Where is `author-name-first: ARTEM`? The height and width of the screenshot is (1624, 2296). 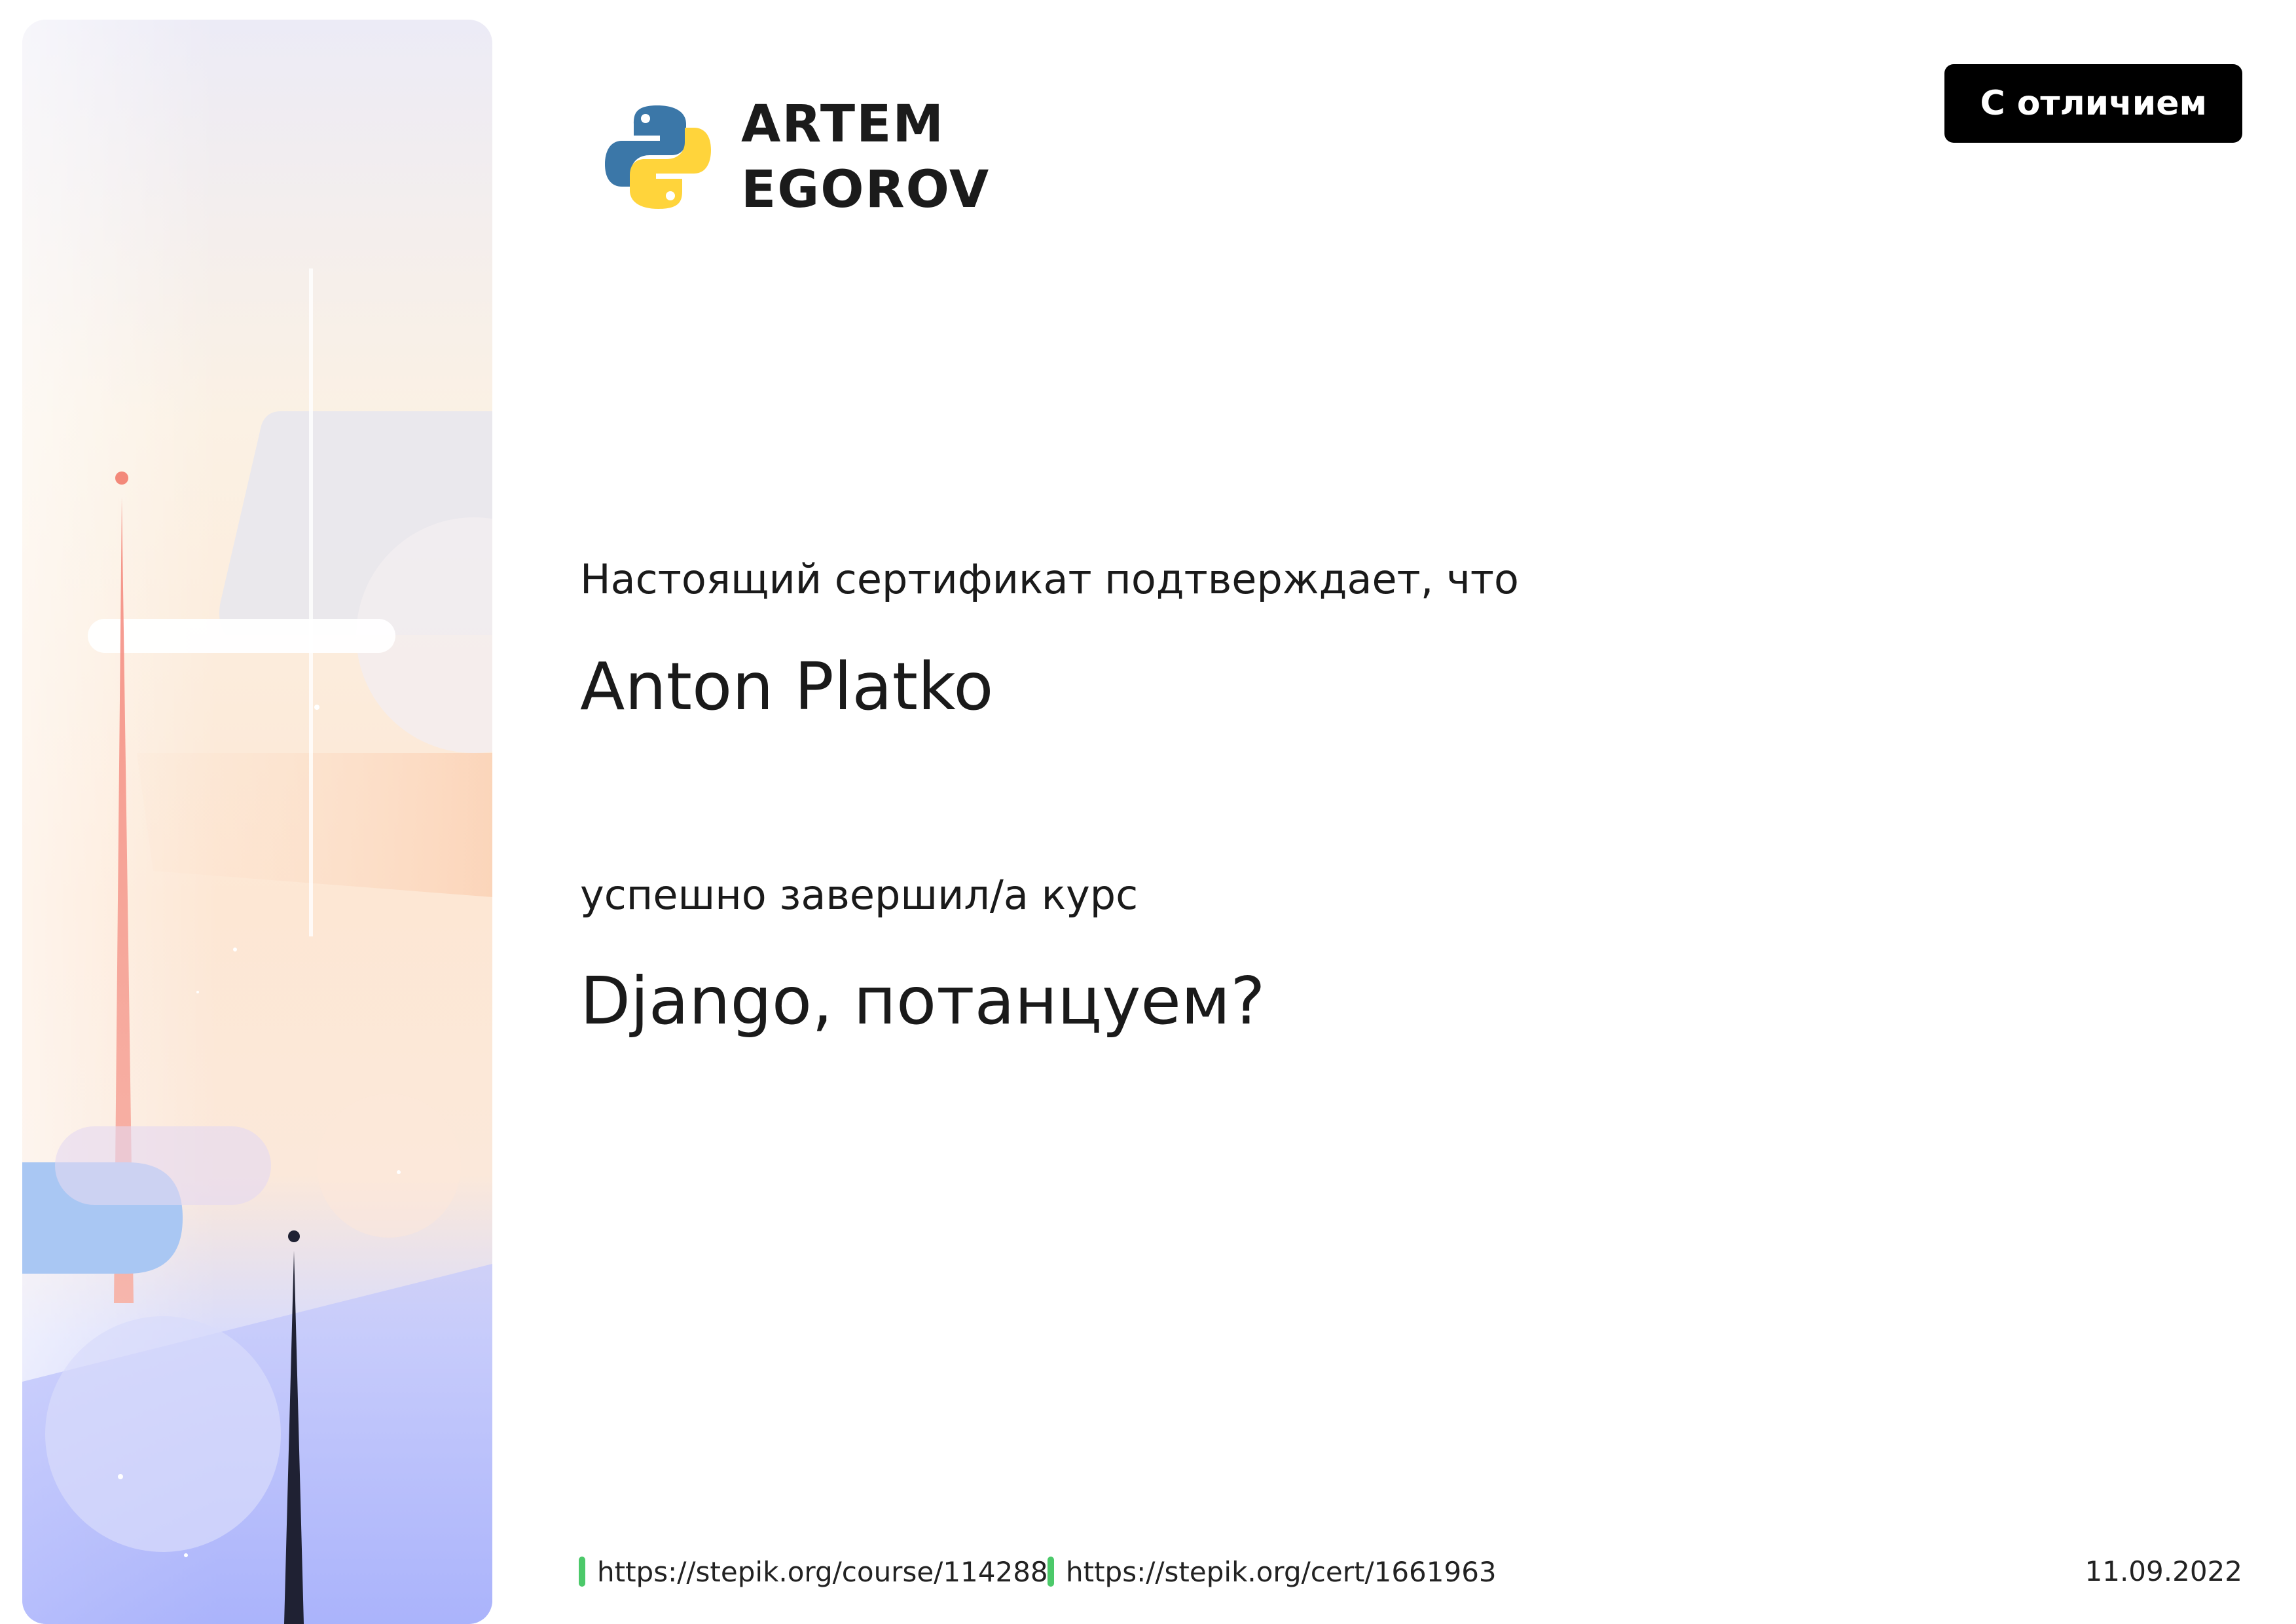
author-name-first: ARTEM is located at coordinates (843, 124).